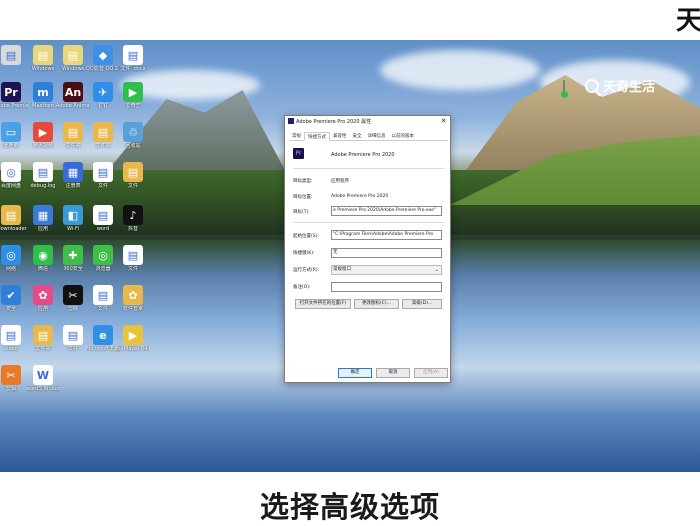 The width and height of the screenshot is (700, 526). Describe the element at coordinates (296, 136) in the screenshot. I see `tab-0: 常规` at that location.